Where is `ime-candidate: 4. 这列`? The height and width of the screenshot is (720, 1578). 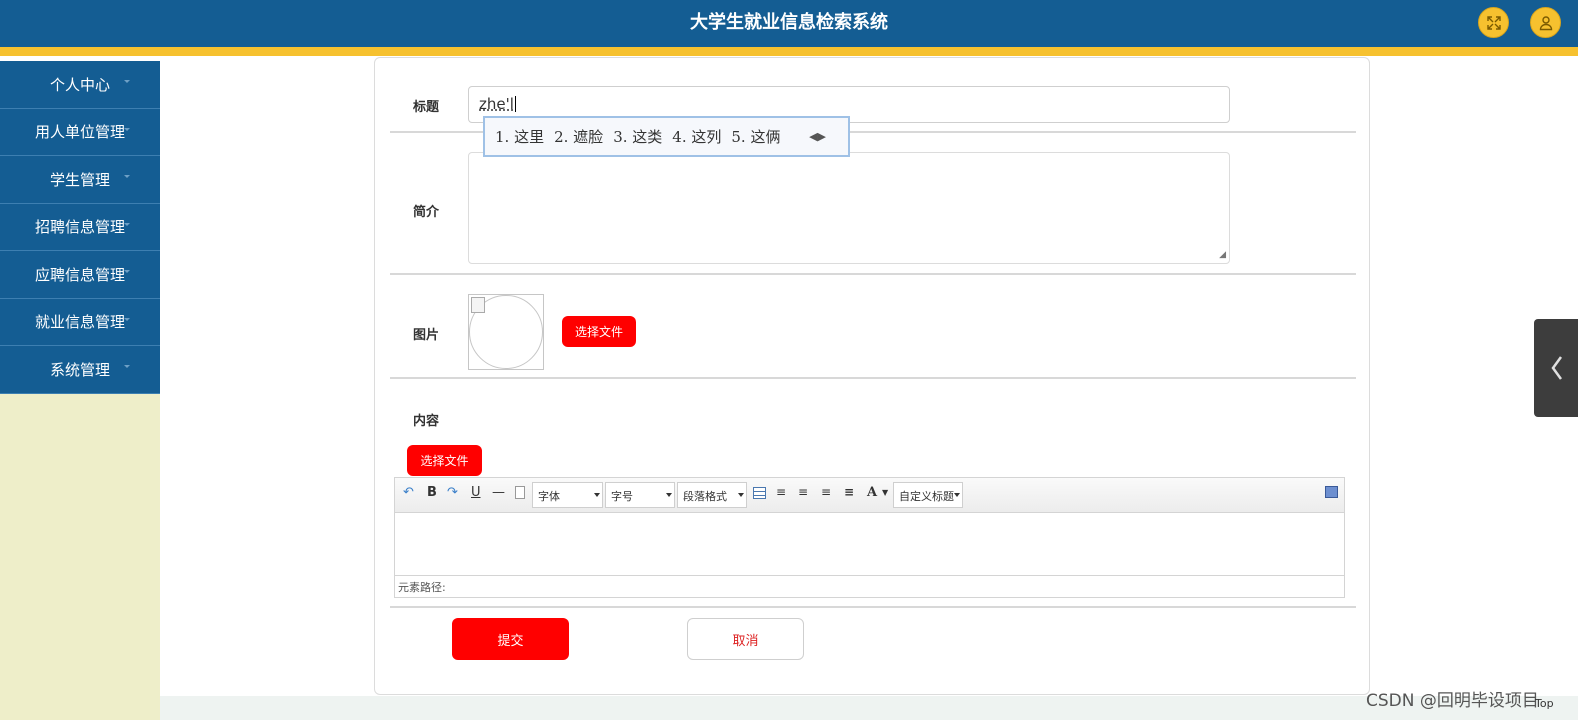
ime-candidate: 4. 这列 is located at coordinates (696, 136).